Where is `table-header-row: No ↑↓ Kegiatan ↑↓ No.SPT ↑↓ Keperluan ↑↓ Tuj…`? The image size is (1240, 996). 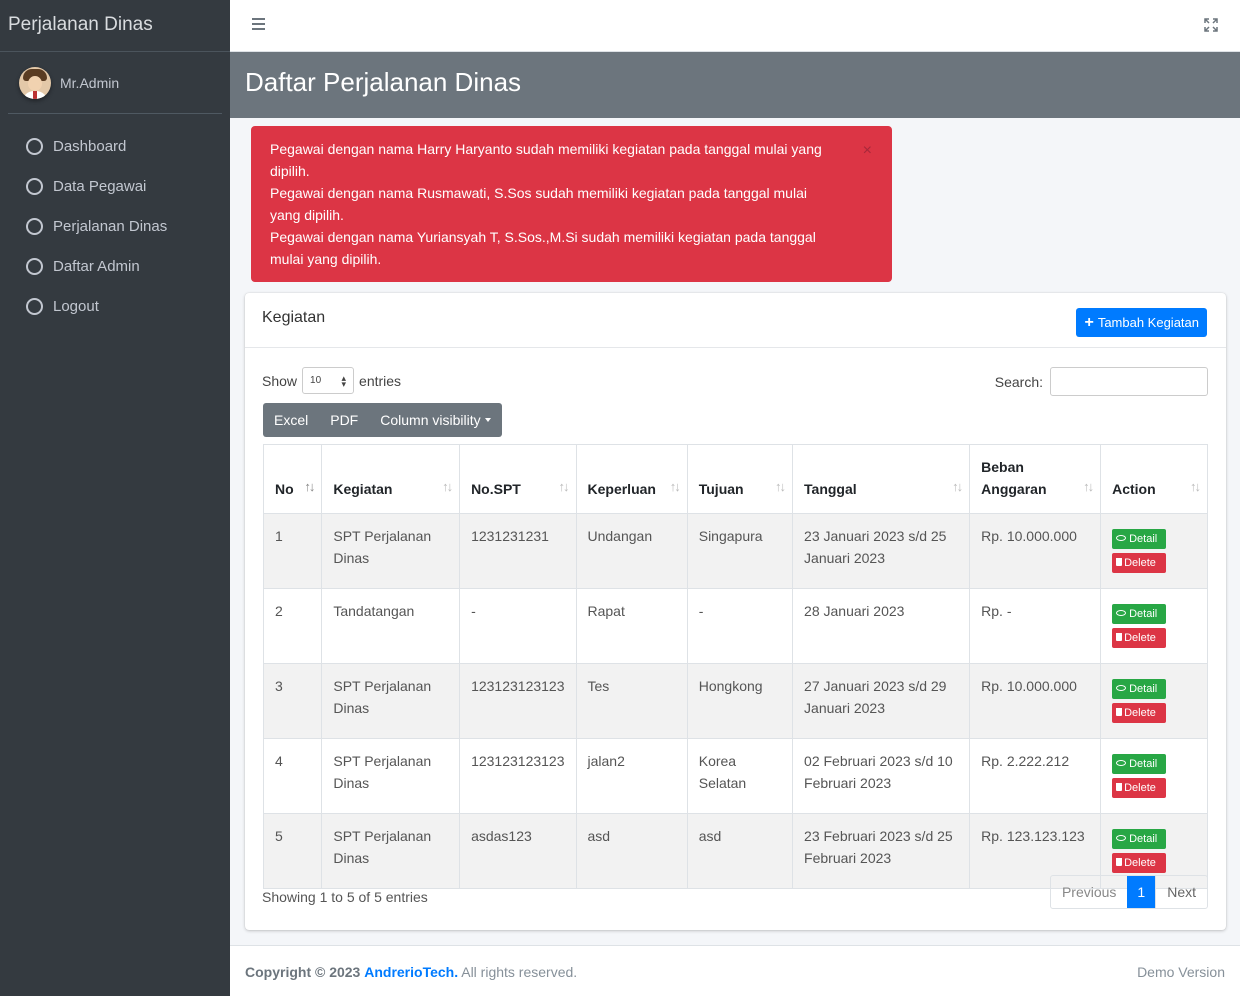 table-header-row: No ↑↓ Kegiatan ↑↓ No.SPT ↑↓ Keperluan ↑↓ Tuj… is located at coordinates (735, 479).